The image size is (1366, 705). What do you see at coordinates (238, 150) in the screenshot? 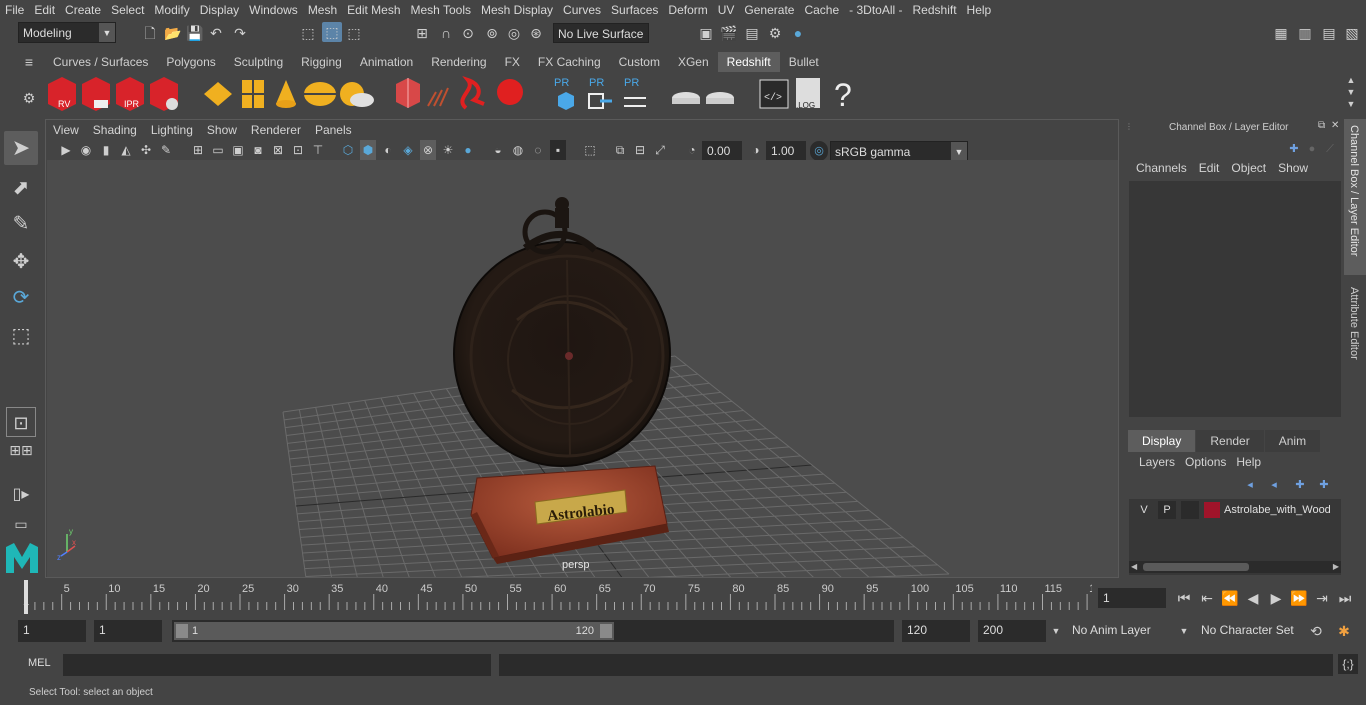
I see `resolution-gate-icon: ▣` at bounding box center [238, 150].